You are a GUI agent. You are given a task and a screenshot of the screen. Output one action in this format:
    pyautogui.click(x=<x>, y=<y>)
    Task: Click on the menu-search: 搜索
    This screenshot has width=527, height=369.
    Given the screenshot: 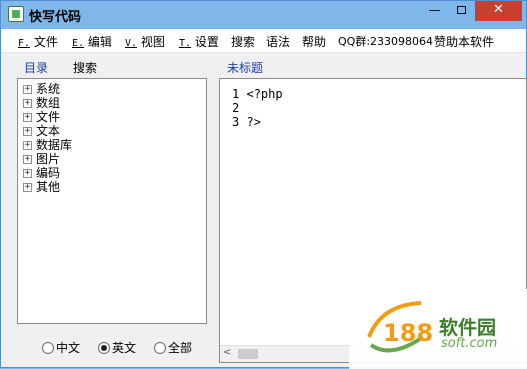 What is the action you would take?
    pyautogui.click(x=243, y=41)
    